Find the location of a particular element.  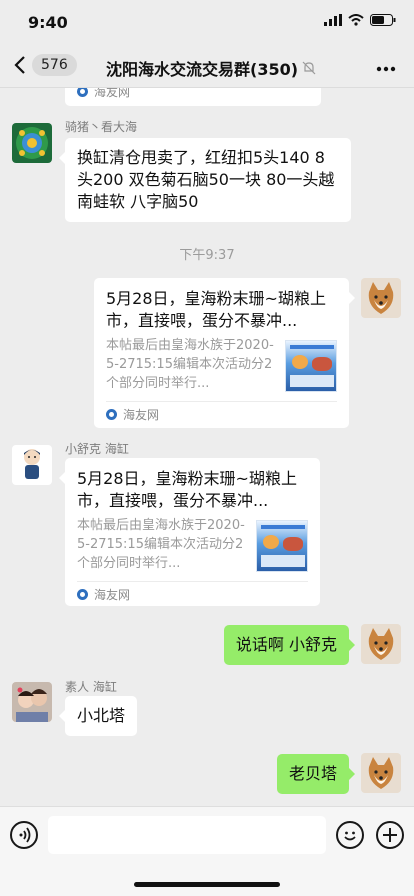

status-icons is located at coordinates (360, 20).